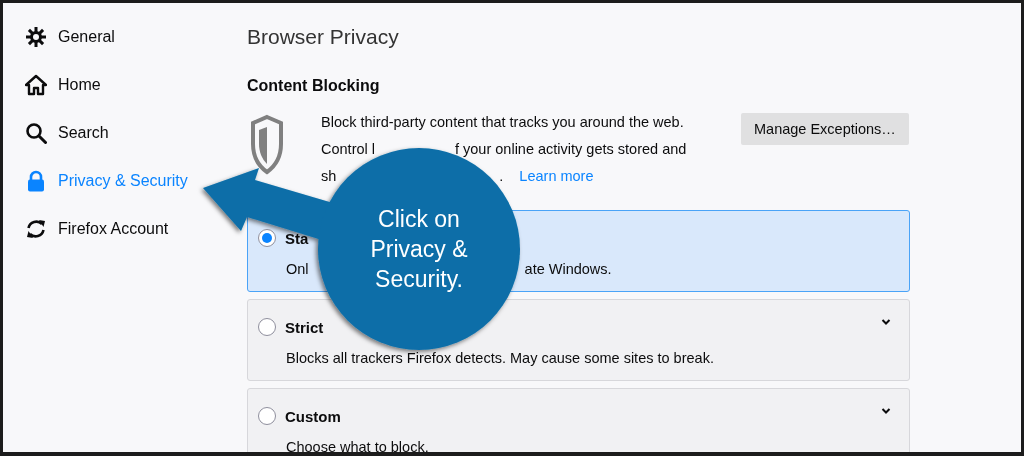 This screenshot has height=456, width=1024. What do you see at coordinates (97, 229) in the screenshot?
I see `sidebar-item: Firefox Account` at bounding box center [97, 229].